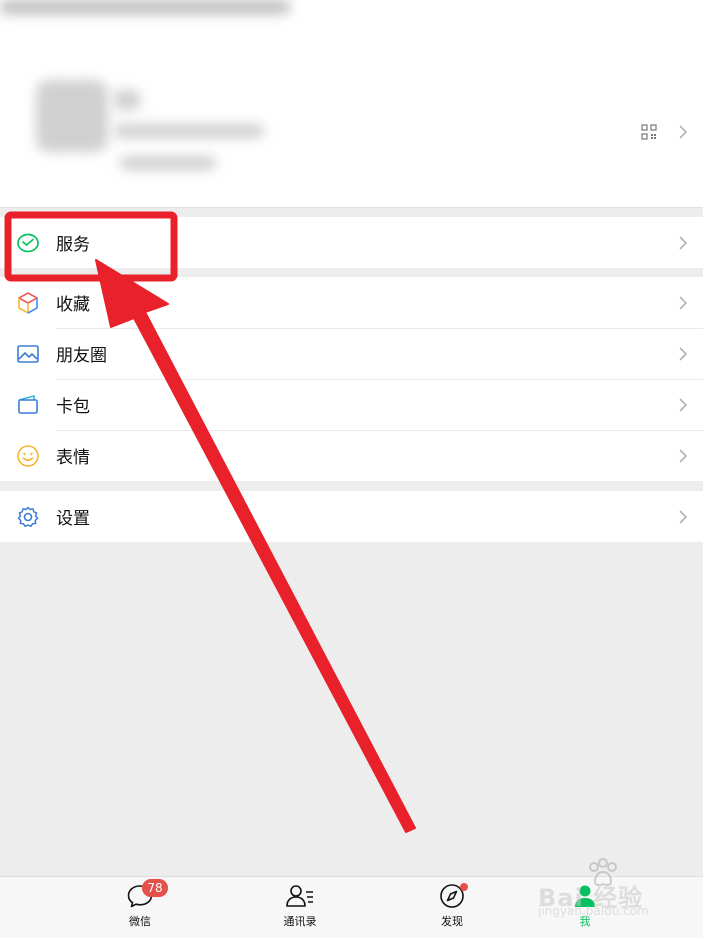  Describe the element at coordinates (299, 896) in the screenshot. I see `contacts-icon` at that location.